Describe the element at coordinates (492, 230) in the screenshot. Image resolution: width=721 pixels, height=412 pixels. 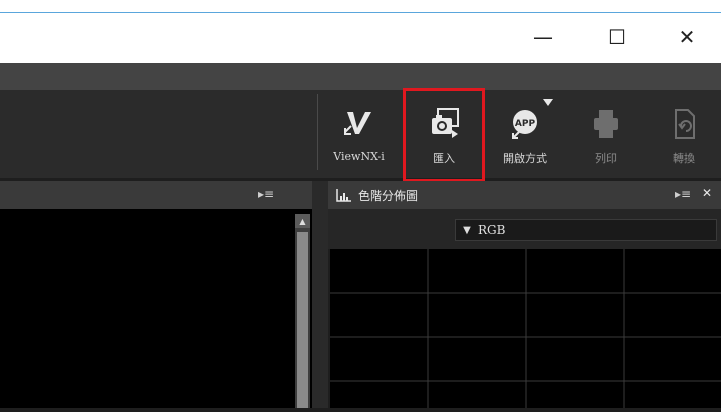
I see `channel-select-value: RGB` at that location.